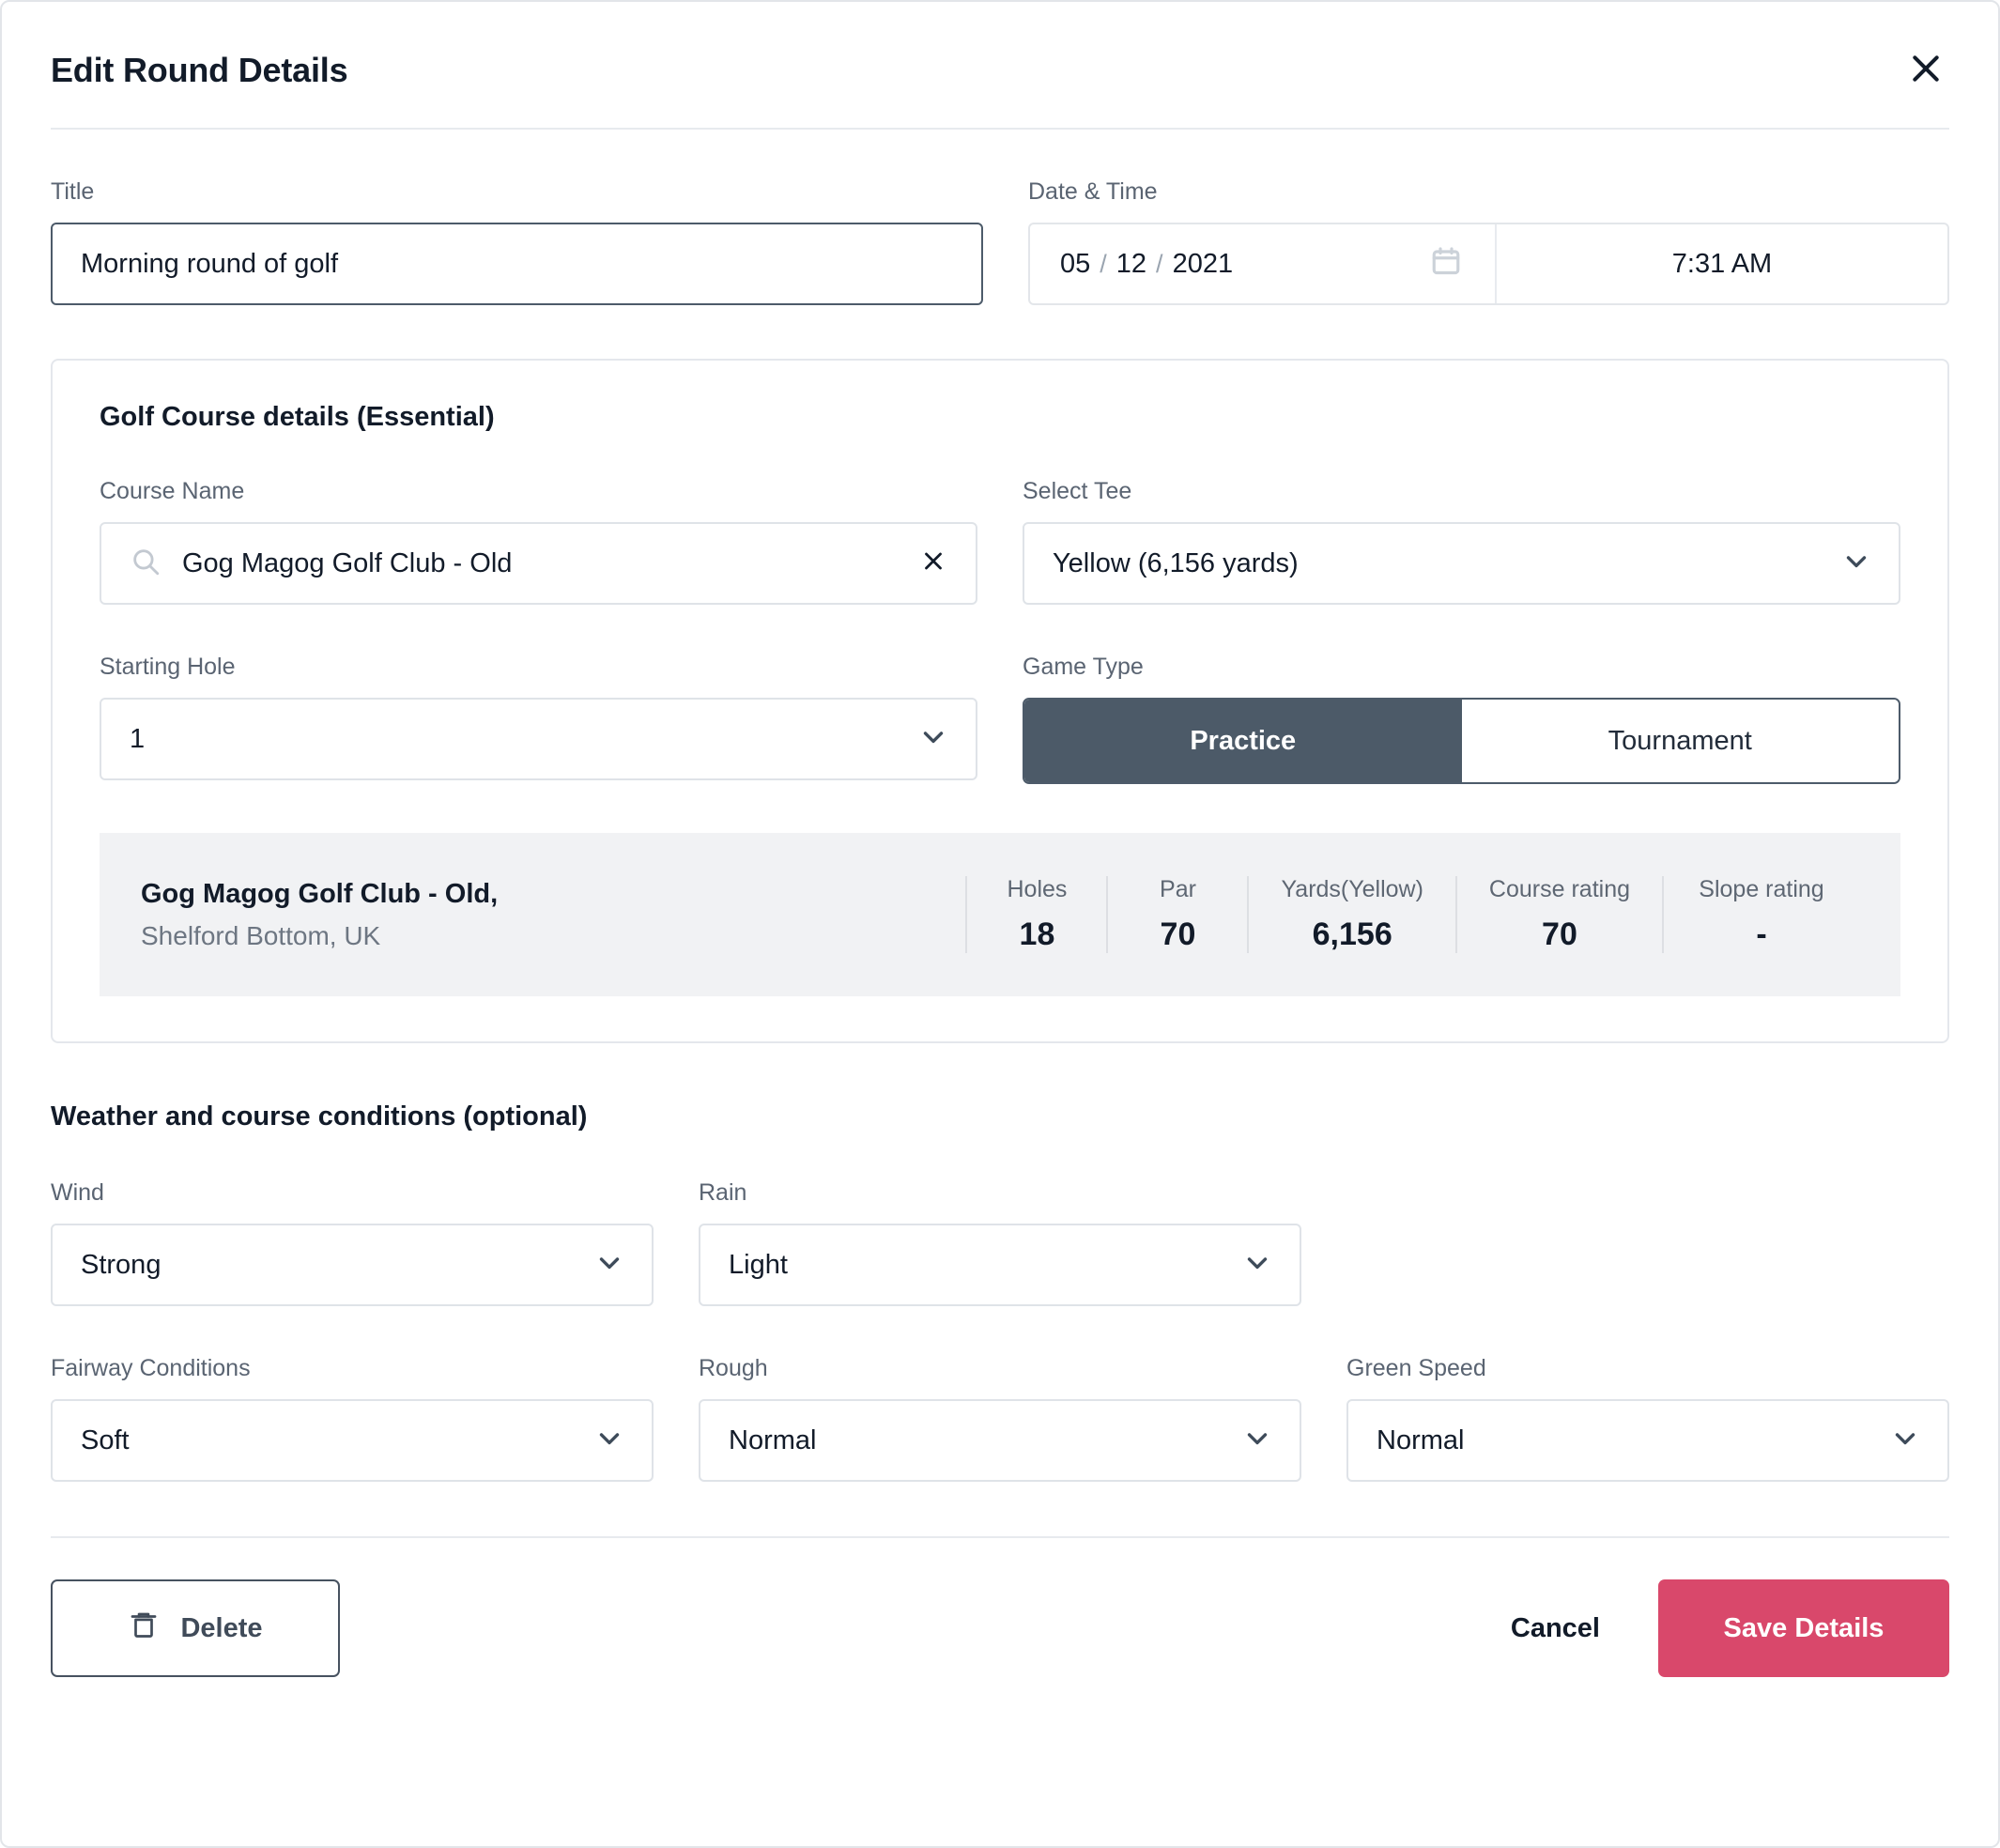 The image size is (2000, 1848). I want to click on stat-slope-rating: Slope rating -, so click(1760, 914).